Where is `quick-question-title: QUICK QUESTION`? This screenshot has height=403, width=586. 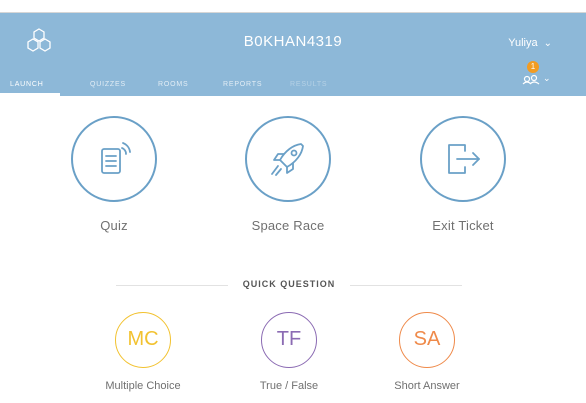
quick-question-title: QUICK QUESTION is located at coordinates (289, 284).